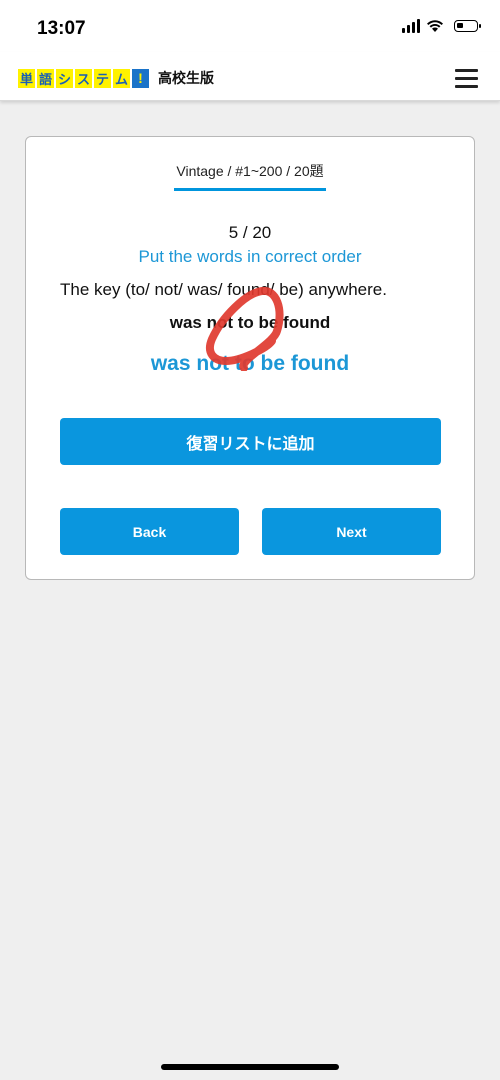 This screenshot has height=1080, width=500. What do you see at coordinates (250, 189) in the screenshot?
I see `breadcrumb-underline` at bounding box center [250, 189].